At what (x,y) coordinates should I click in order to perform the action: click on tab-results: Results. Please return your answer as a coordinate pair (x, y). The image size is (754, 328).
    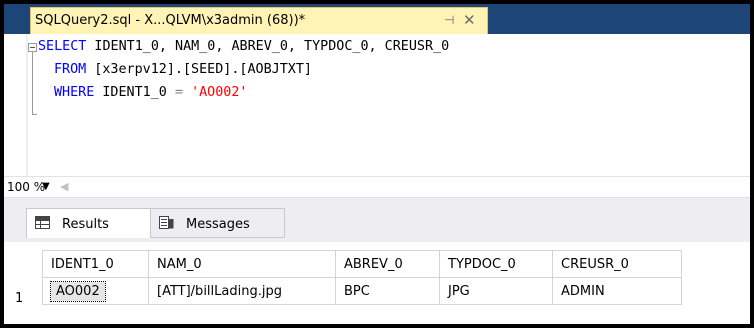
    Looking at the image, I should click on (88, 223).